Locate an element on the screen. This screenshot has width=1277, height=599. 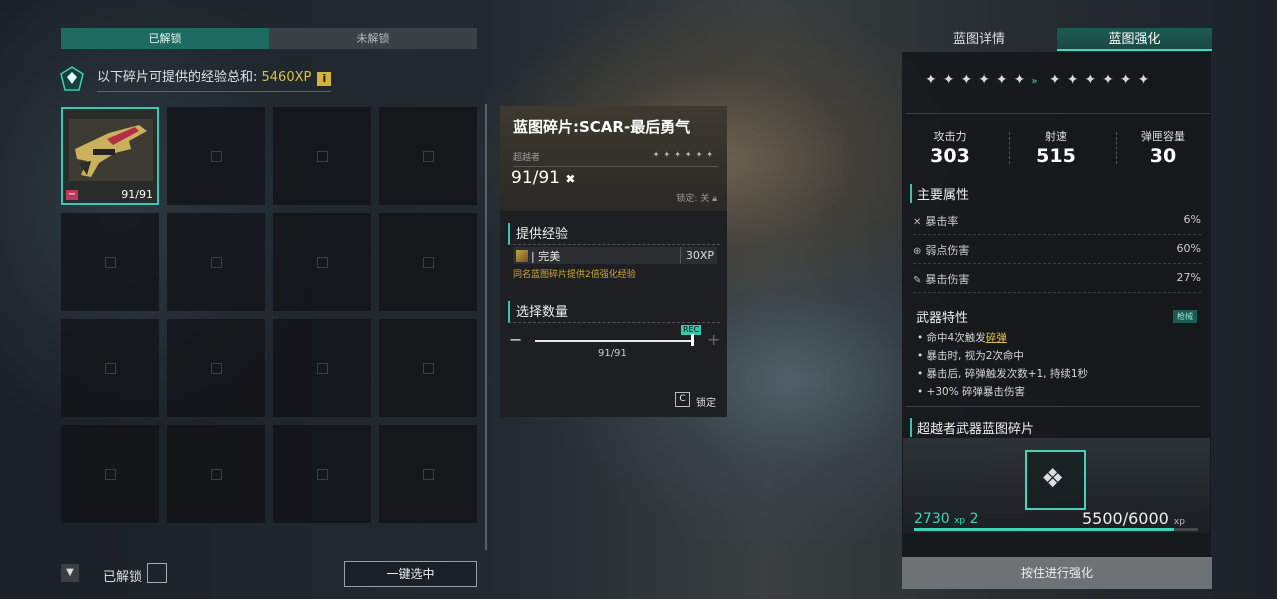
xp-gain-value: 2730 is located at coordinates (932, 519).